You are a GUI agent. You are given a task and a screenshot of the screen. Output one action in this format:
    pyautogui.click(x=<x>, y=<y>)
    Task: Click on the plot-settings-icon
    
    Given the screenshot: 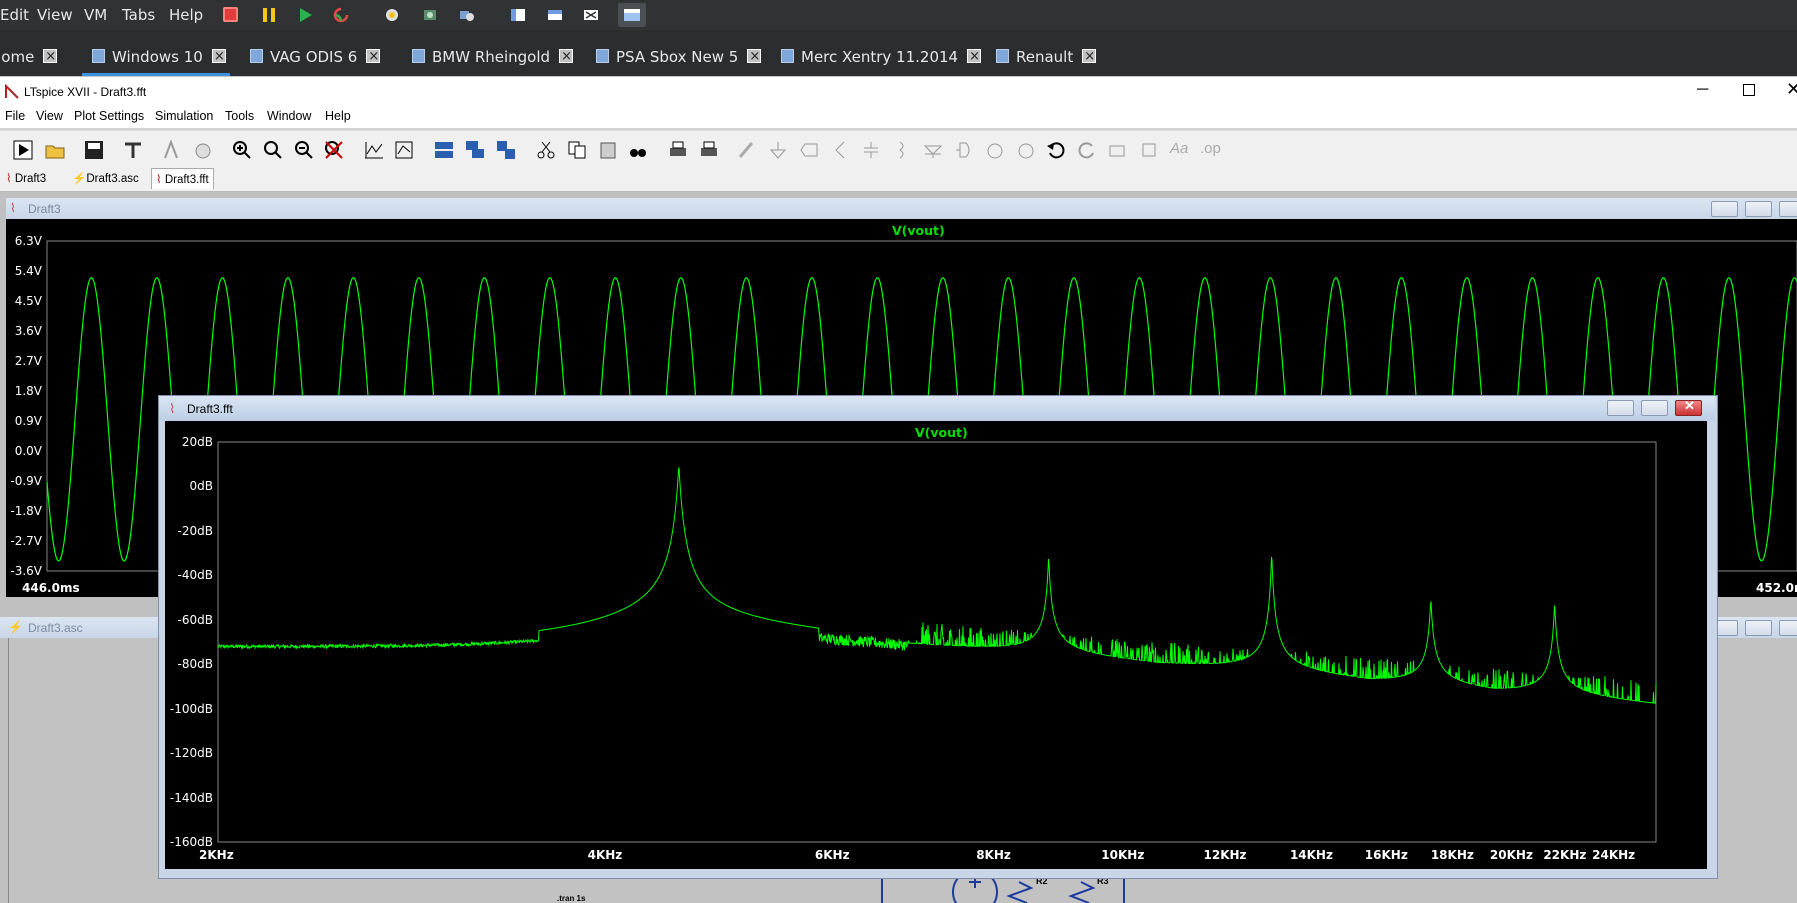 What is the action you would take?
    pyautogui.click(x=404, y=150)
    